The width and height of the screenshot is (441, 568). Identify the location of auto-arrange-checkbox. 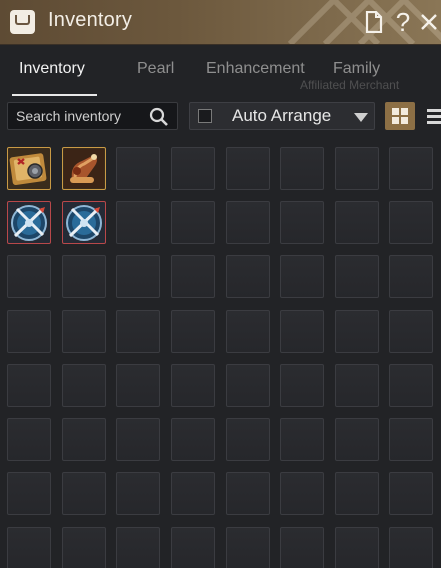
(205, 116).